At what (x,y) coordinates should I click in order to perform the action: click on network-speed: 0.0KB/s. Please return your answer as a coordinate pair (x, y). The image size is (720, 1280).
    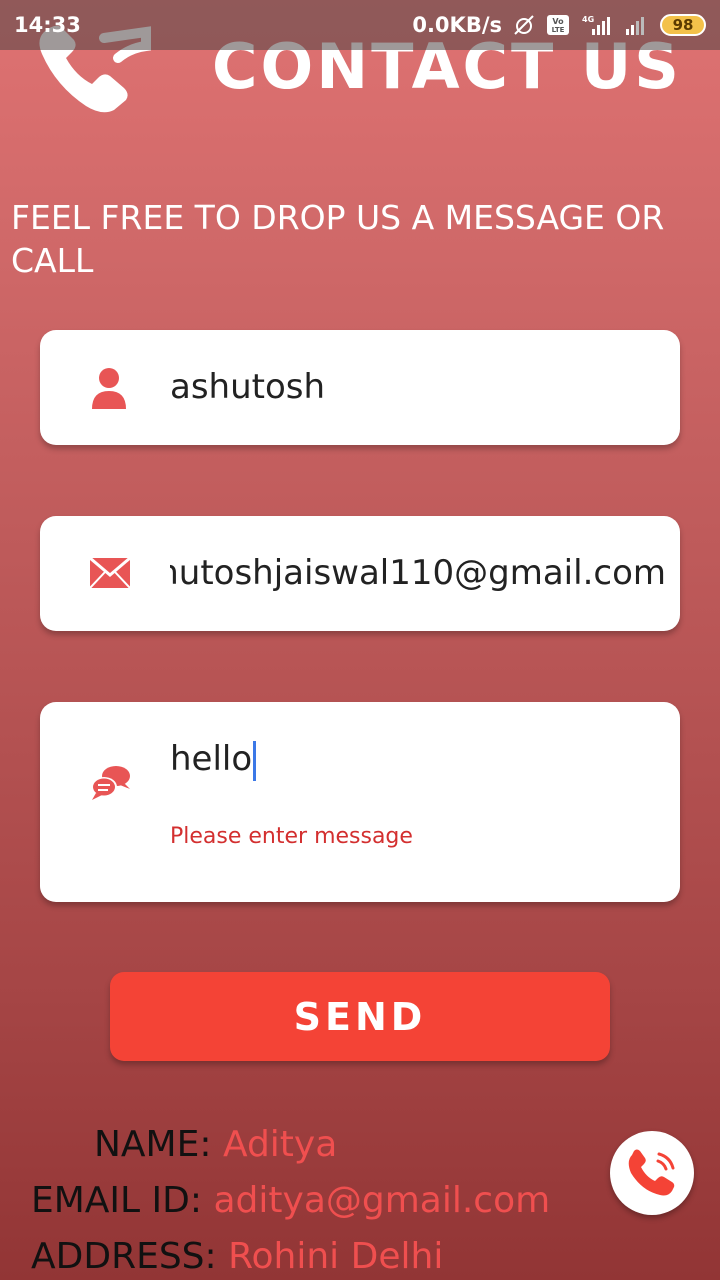
    Looking at the image, I should click on (457, 25).